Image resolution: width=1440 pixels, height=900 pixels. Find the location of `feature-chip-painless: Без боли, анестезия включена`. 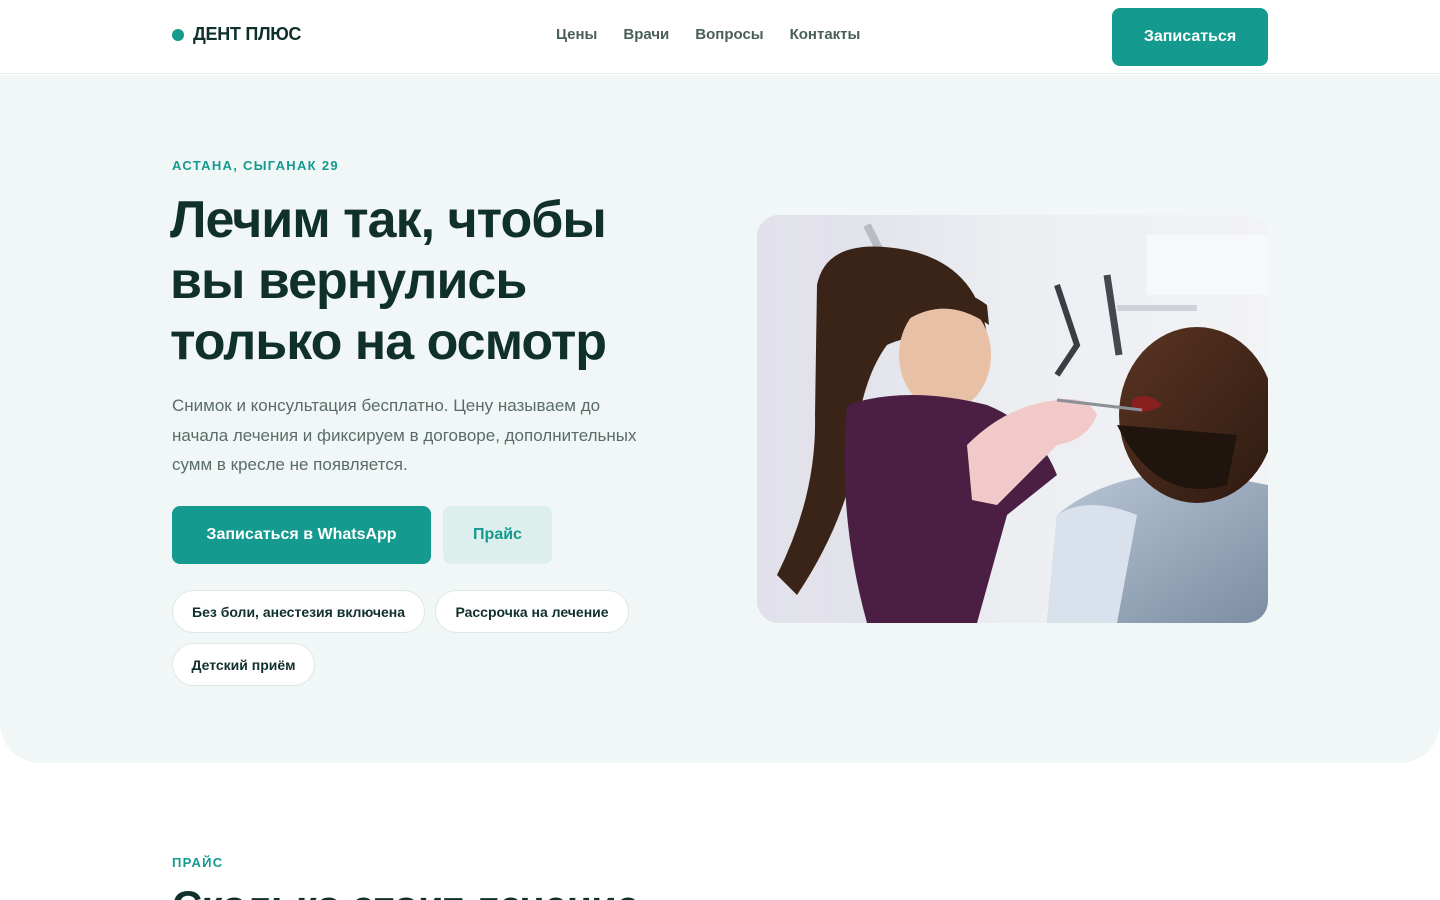

feature-chip-painless: Без боли, анестезия включена is located at coordinates (298, 611).